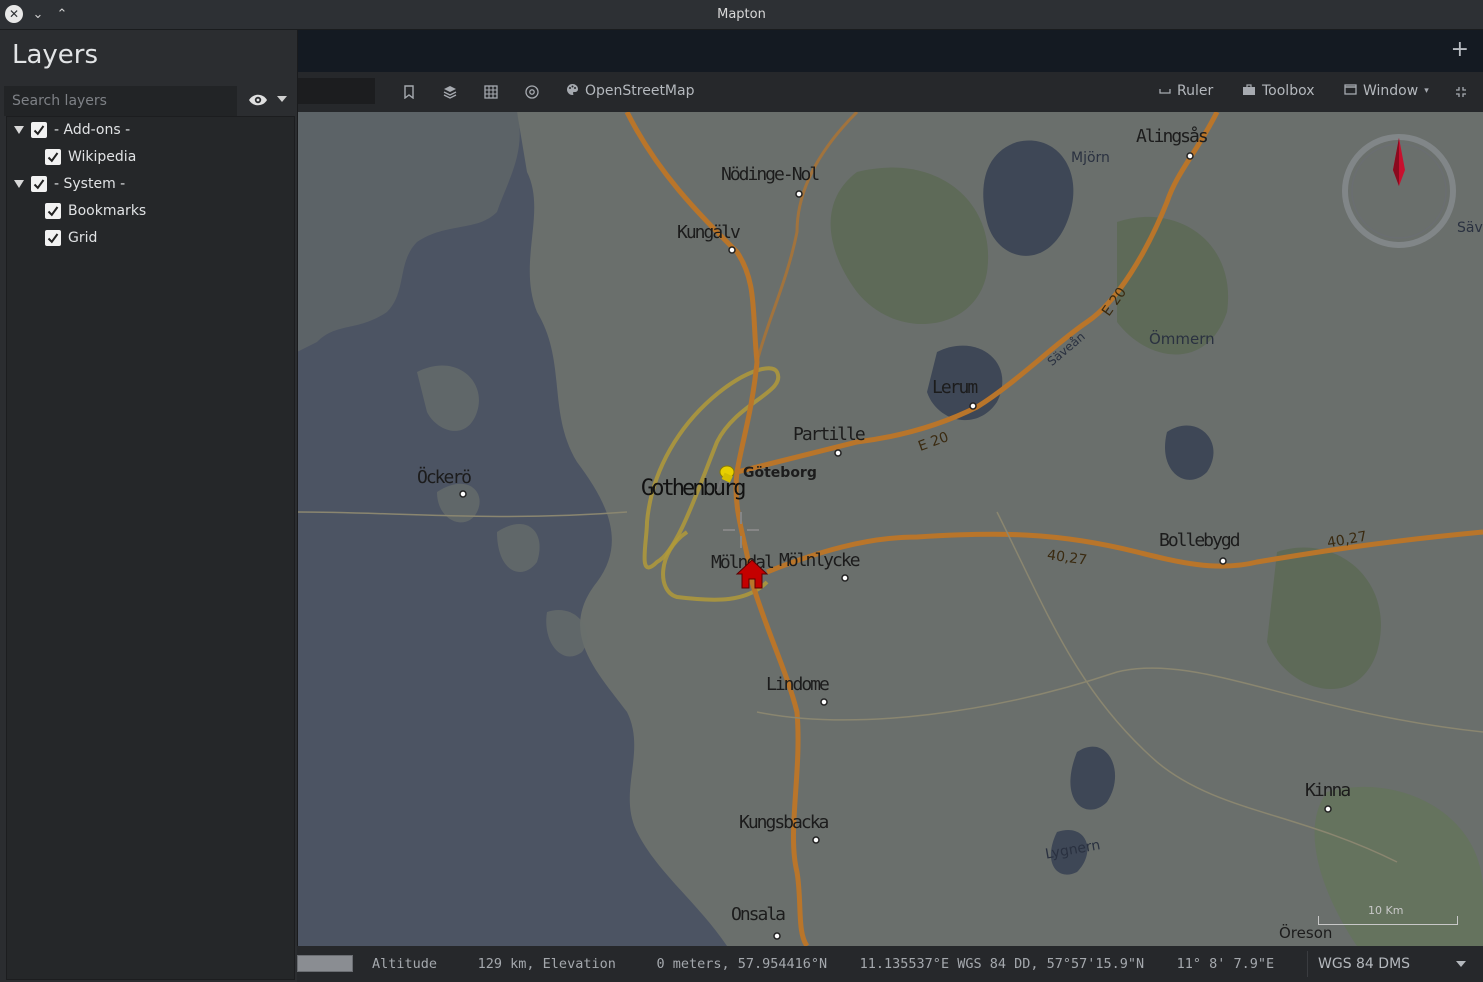 This screenshot has width=1483, height=982. Describe the element at coordinates (53, 211) in the screenshot. I see `checkbox-bookmarks` at that location.